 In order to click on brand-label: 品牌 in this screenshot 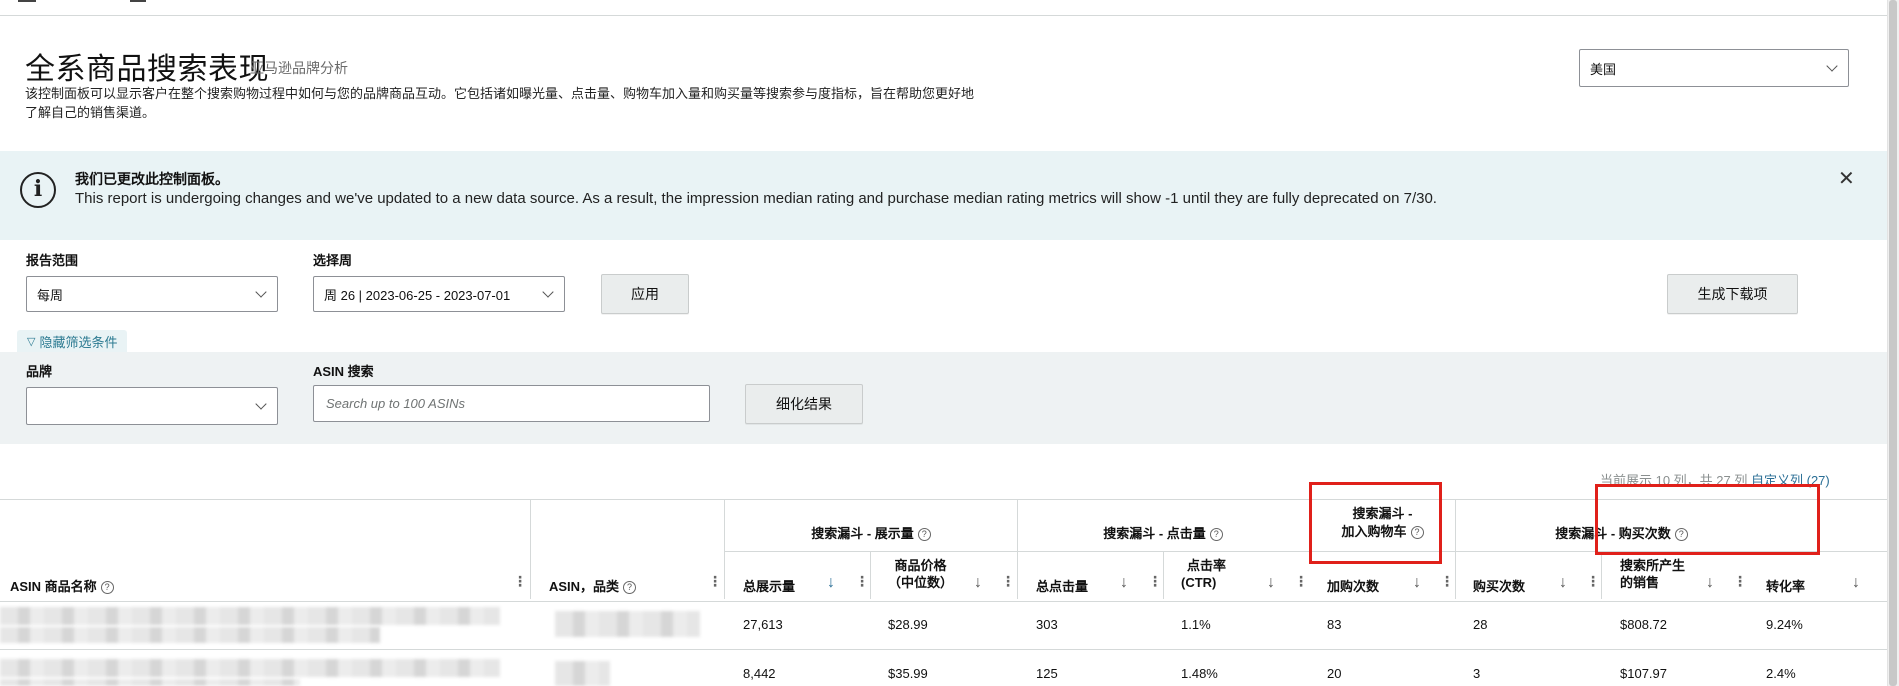, I will do `click(39, 371)`.